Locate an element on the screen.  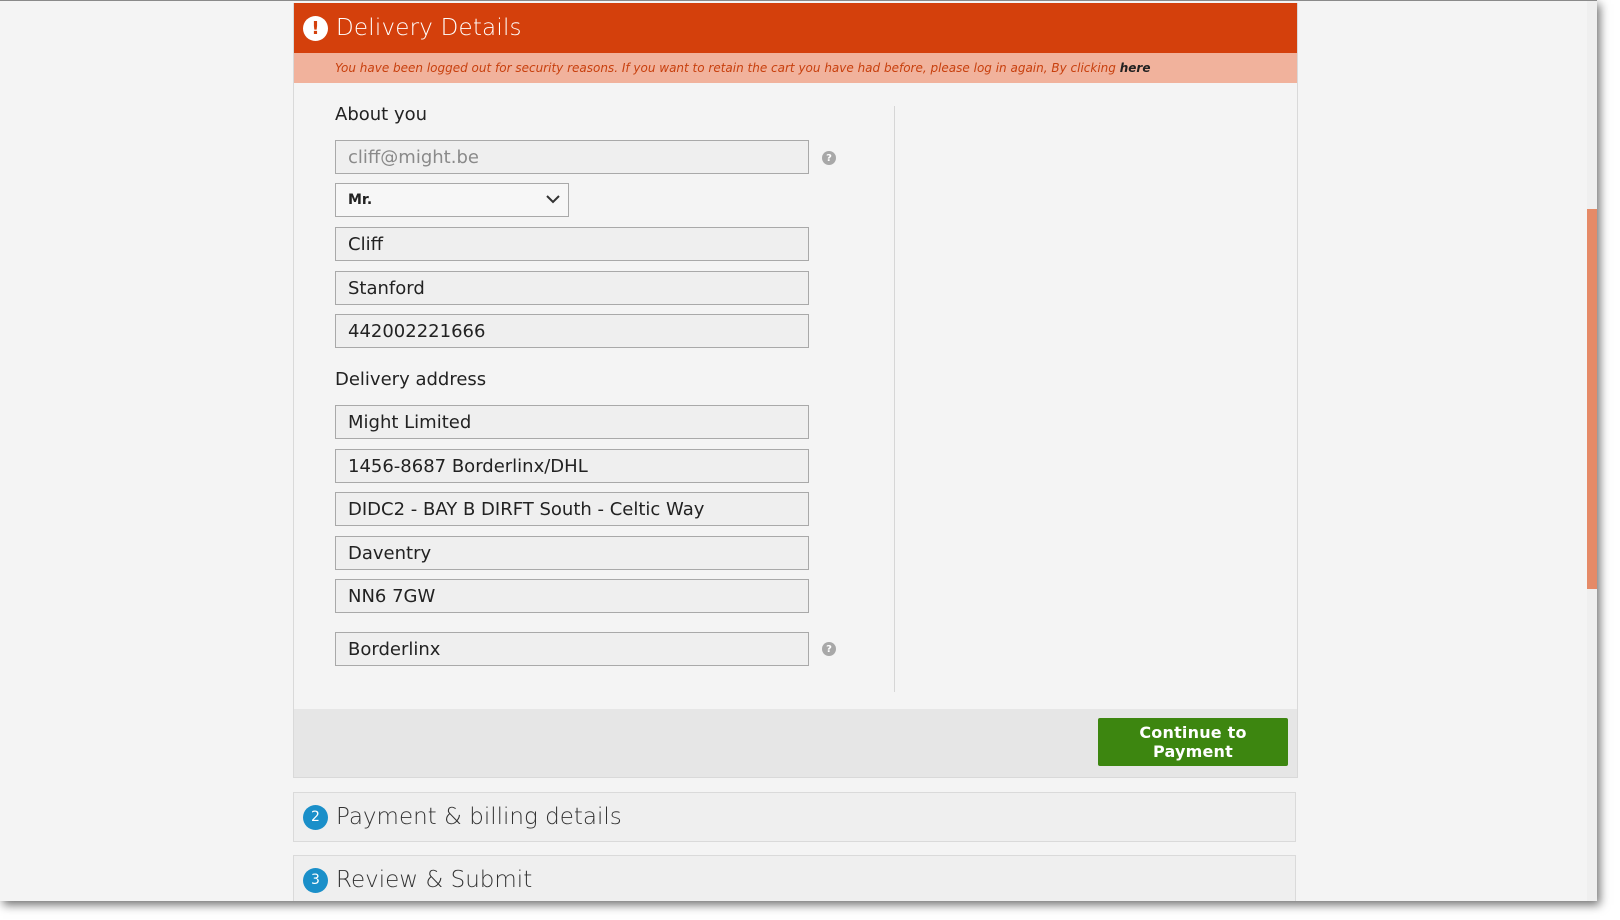
review-step-header: 3 Review & Submit is located at coordinates (794, 878).